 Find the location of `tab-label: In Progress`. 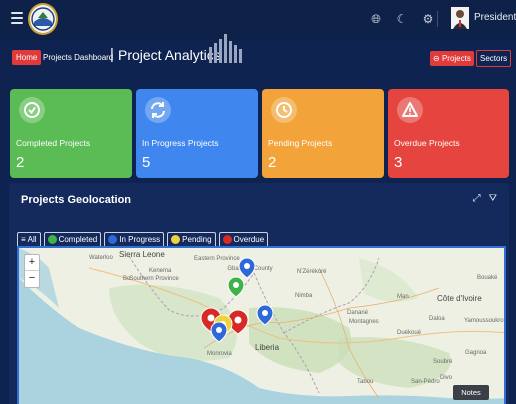

tab-label: In Progress is located at coordinates (140, 239).